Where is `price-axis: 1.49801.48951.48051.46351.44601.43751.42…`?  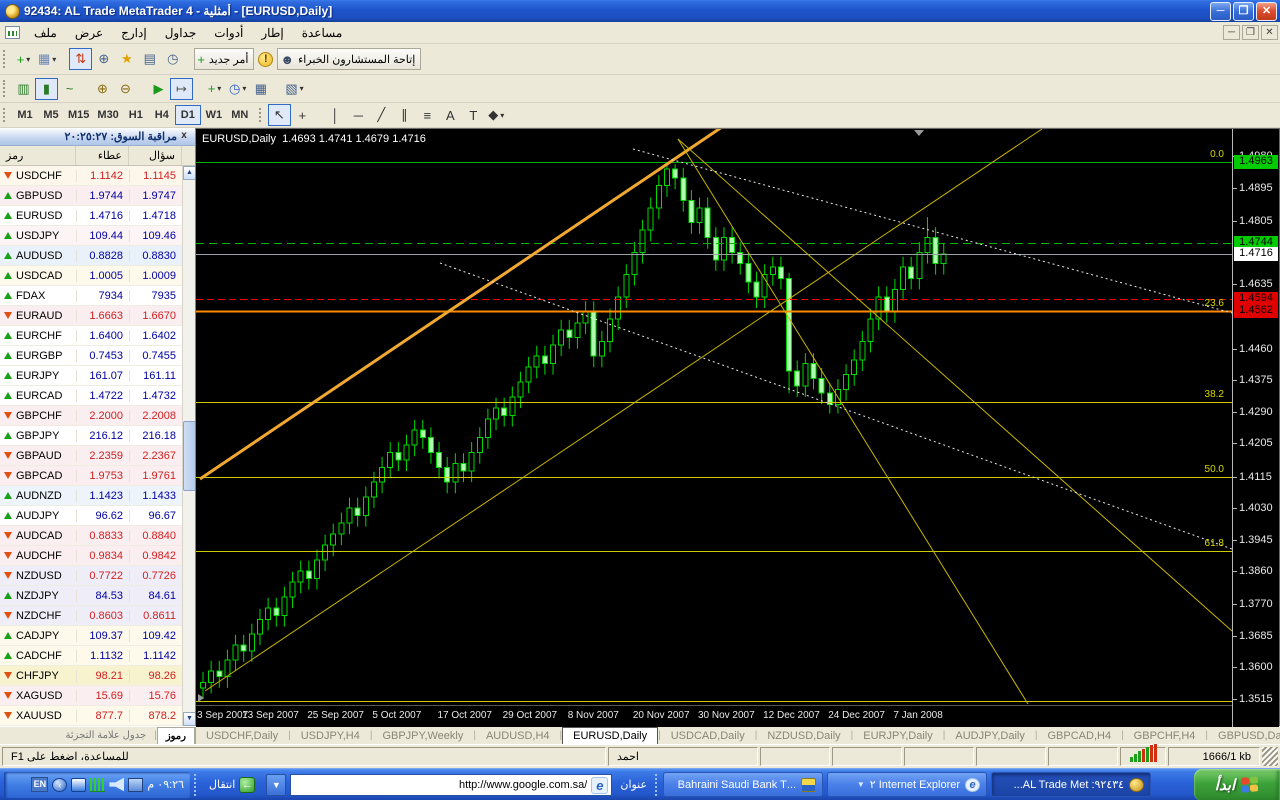 price-axis: 1.49801.48951.48051.46351.44601.43751.42… is located at coordinates (1255, 428).